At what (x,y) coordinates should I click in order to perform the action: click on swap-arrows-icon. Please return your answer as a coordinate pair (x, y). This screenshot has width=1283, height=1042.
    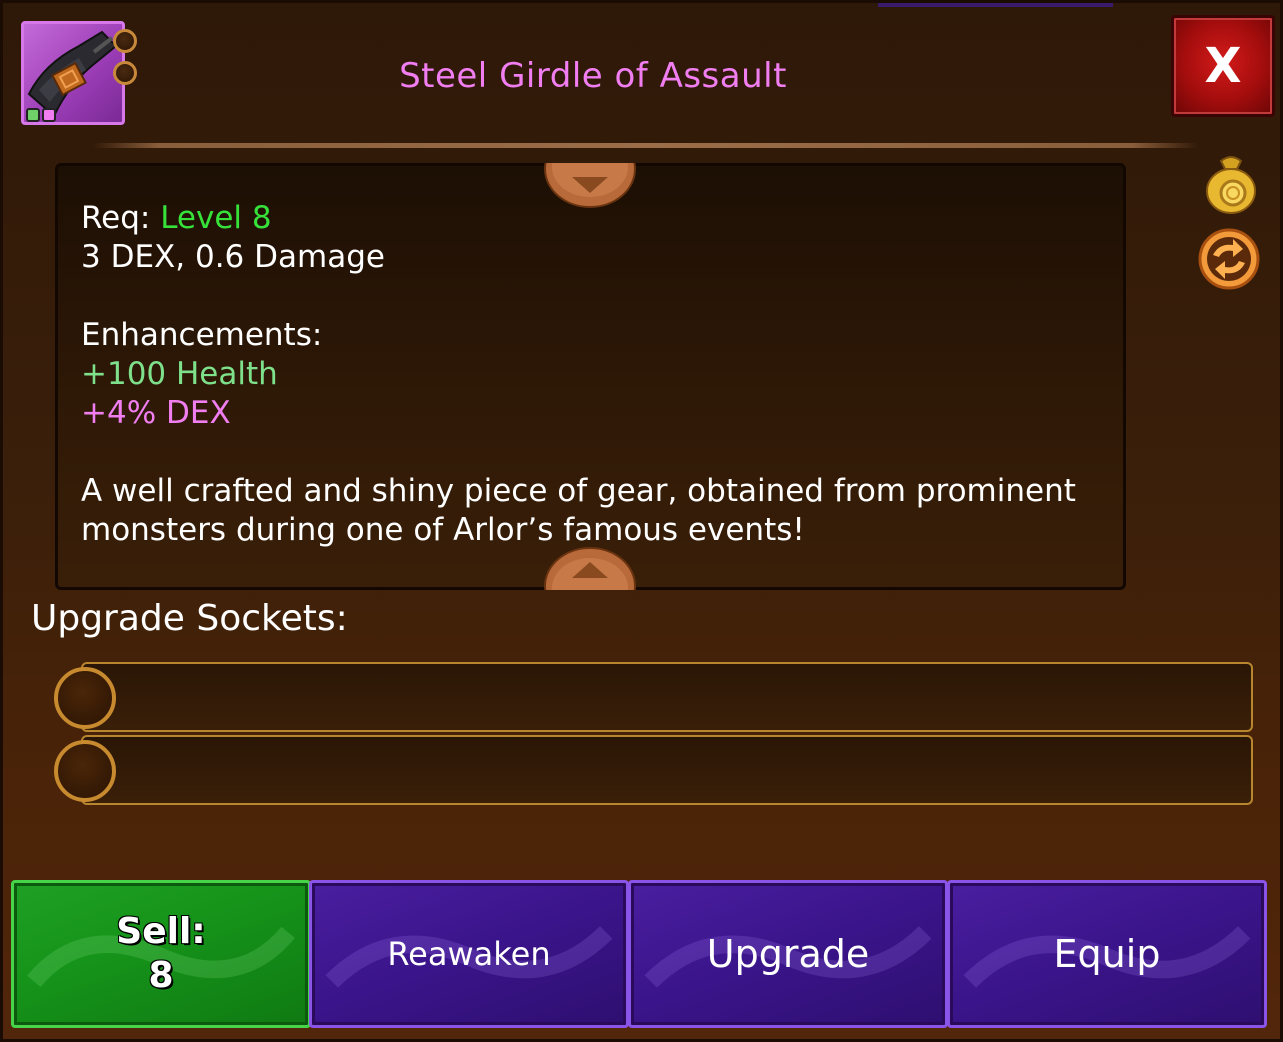
    Looking at the image, I should click on (1228, 258).